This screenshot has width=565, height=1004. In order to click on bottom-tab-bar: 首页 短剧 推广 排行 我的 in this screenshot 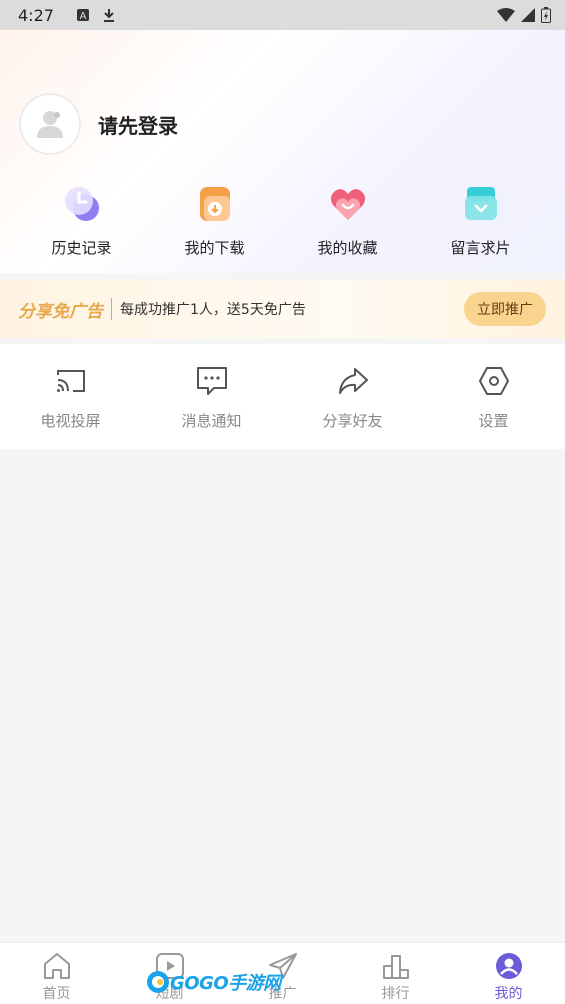, I will do `click(282, 973)`.